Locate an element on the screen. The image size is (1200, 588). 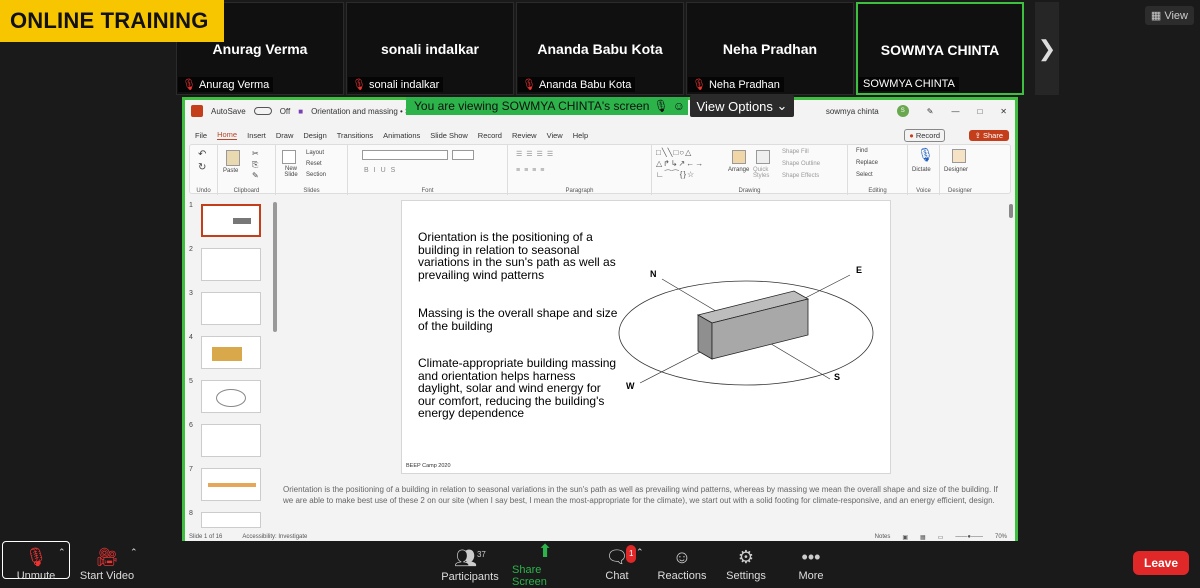
view-options-button: View Options ⌄ is located at coordinates (742, 106).